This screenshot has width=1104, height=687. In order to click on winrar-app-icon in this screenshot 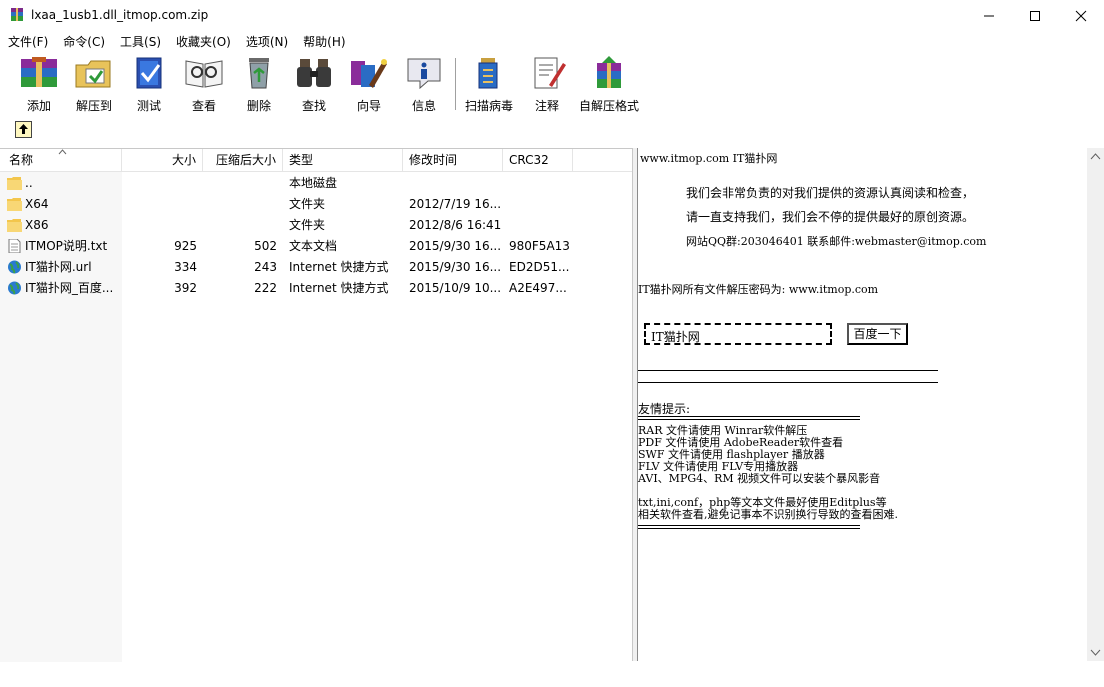, I will do `click(17, 14)`.